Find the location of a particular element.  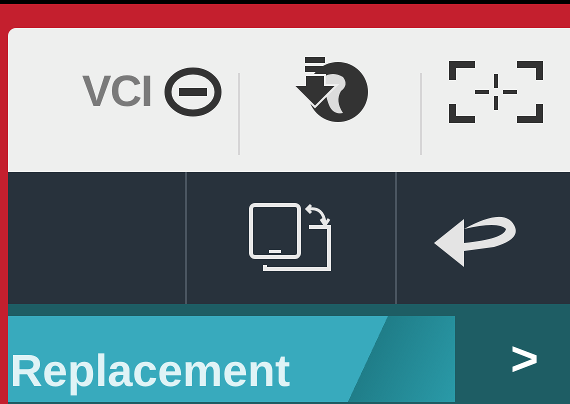

scan-frame-icon is located at coordinates (496, 92).